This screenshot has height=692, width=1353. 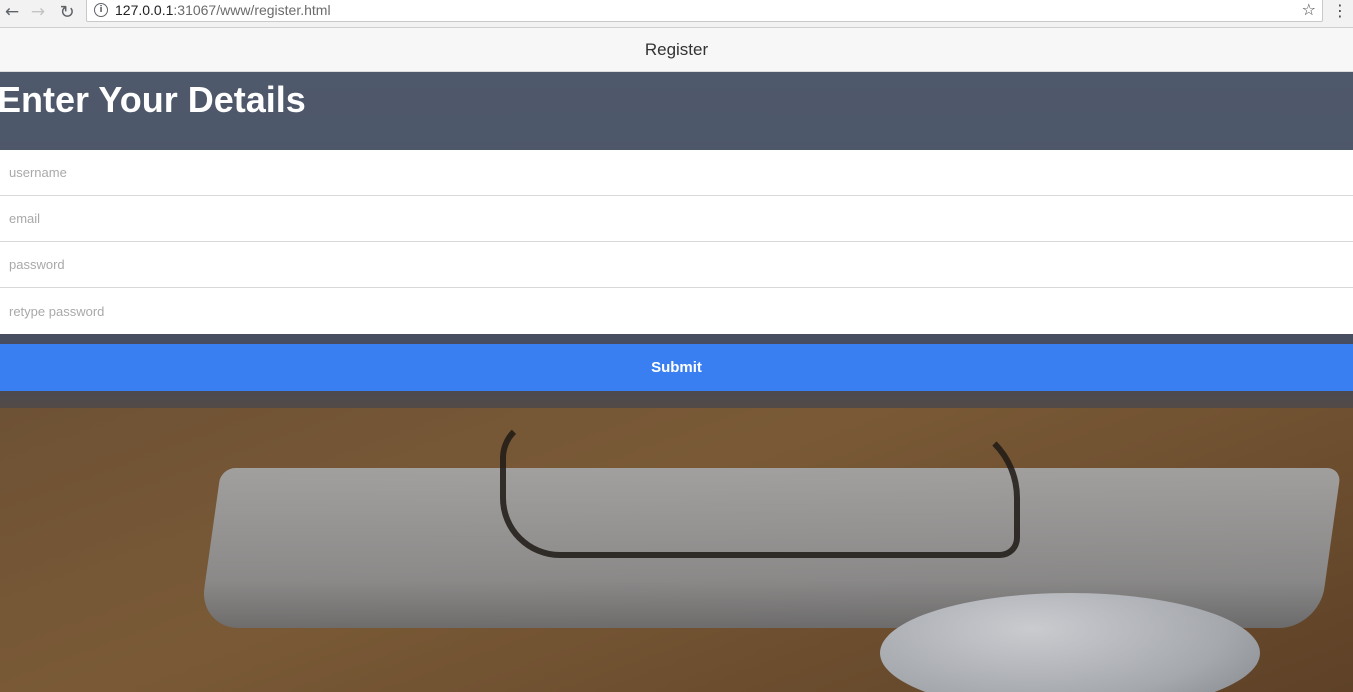 What do you see at coordinates (252, 10) in the screenshot?
I see `url-path: :31067/www/register.html` at bounding box center [252, 10].